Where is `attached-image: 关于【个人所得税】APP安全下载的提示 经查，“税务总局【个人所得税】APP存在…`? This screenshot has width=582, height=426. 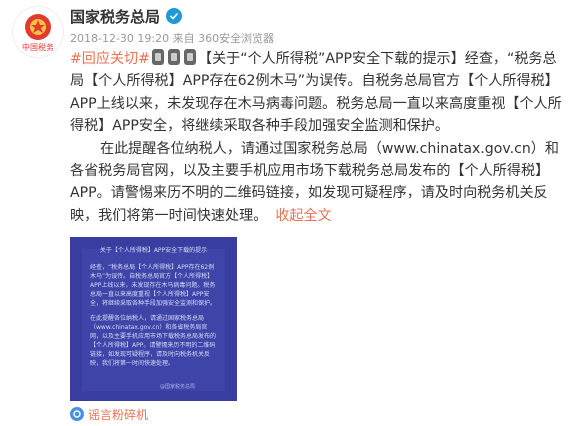 attached-image: 关于【个人所得税】APP安全下载的提示 经查，“税务总局【个人所得税】APP存在… is located at coordinates (153, 319).